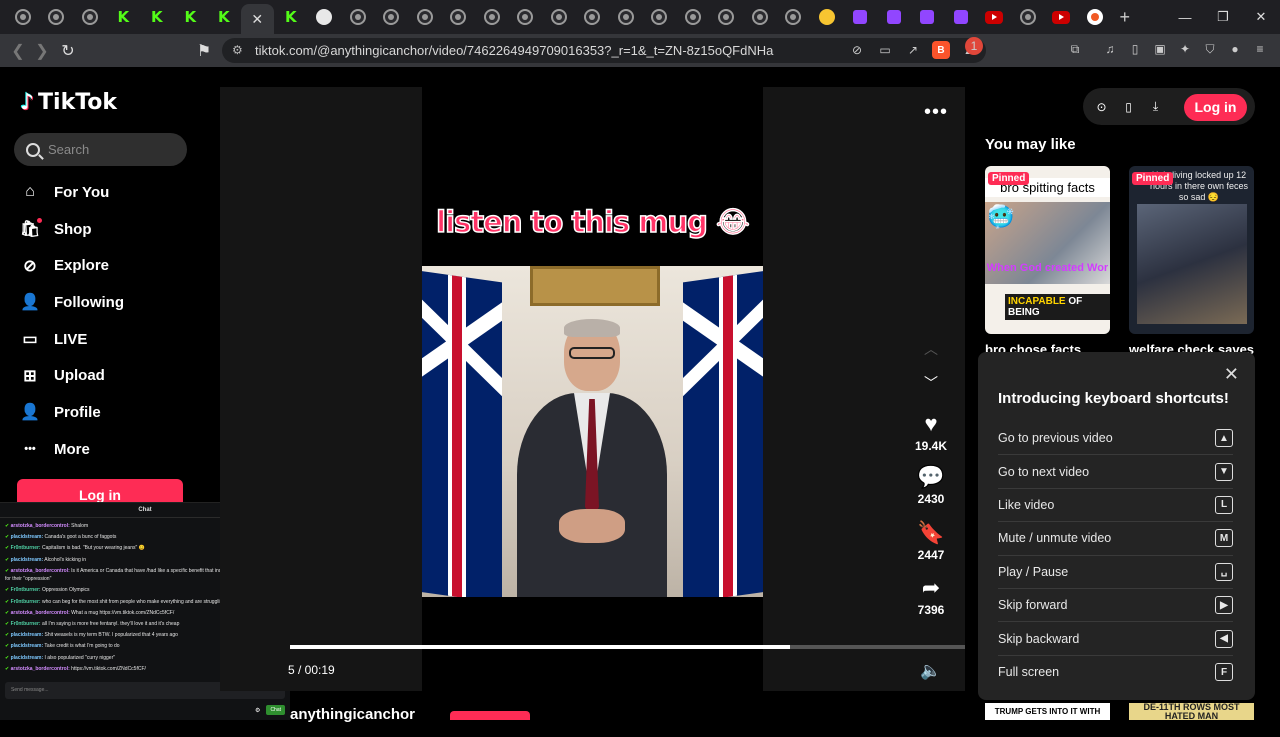  What do you see at coordinates (68, 102) in the screenshot?
I see `tiktok-logo: ♪ TikTok` at bounding box center [68, 102].